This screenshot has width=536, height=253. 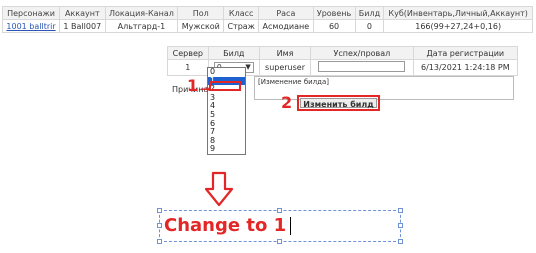 I want to click on col-header-name: Имя, so click(x=285, y=53).